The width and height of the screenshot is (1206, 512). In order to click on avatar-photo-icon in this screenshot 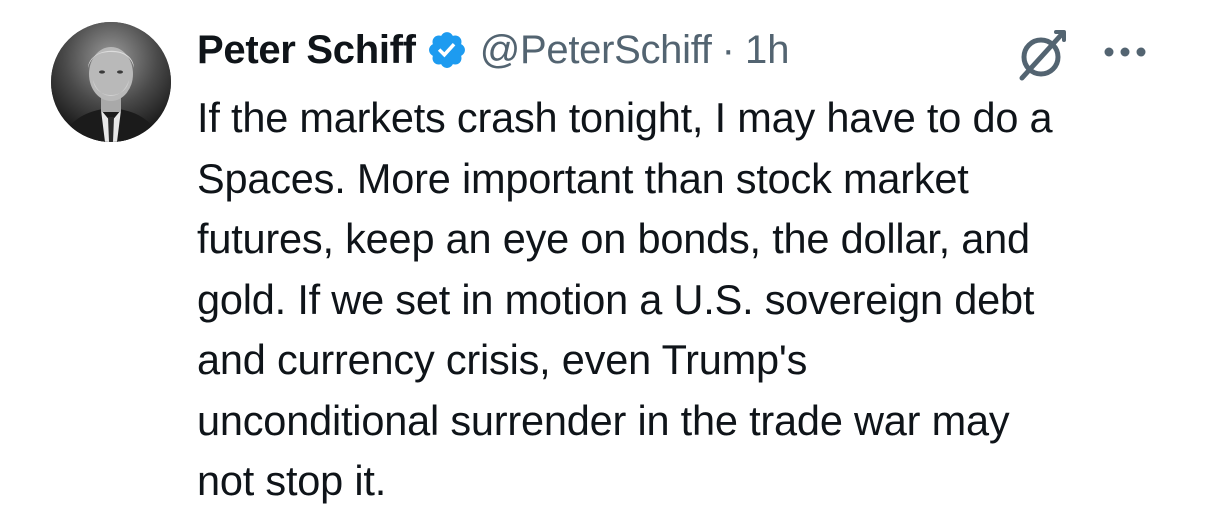, I will do `click(111, 82)`.